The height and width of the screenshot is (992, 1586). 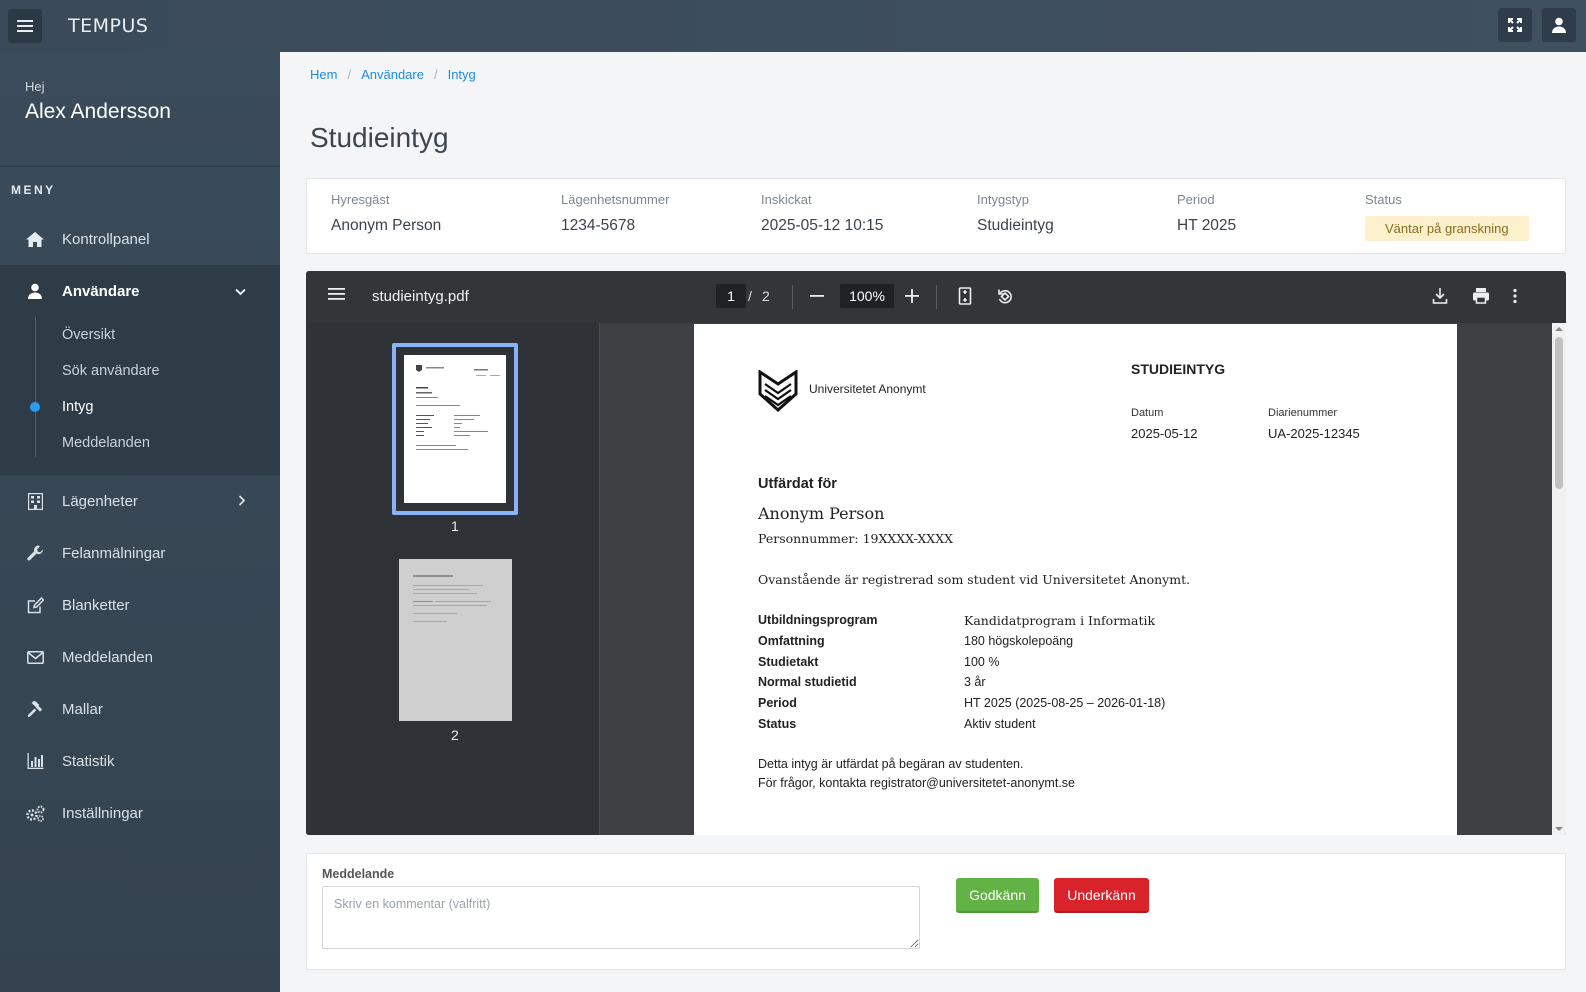 I want to click on fit-page-icon, so click(x=965, y=296).